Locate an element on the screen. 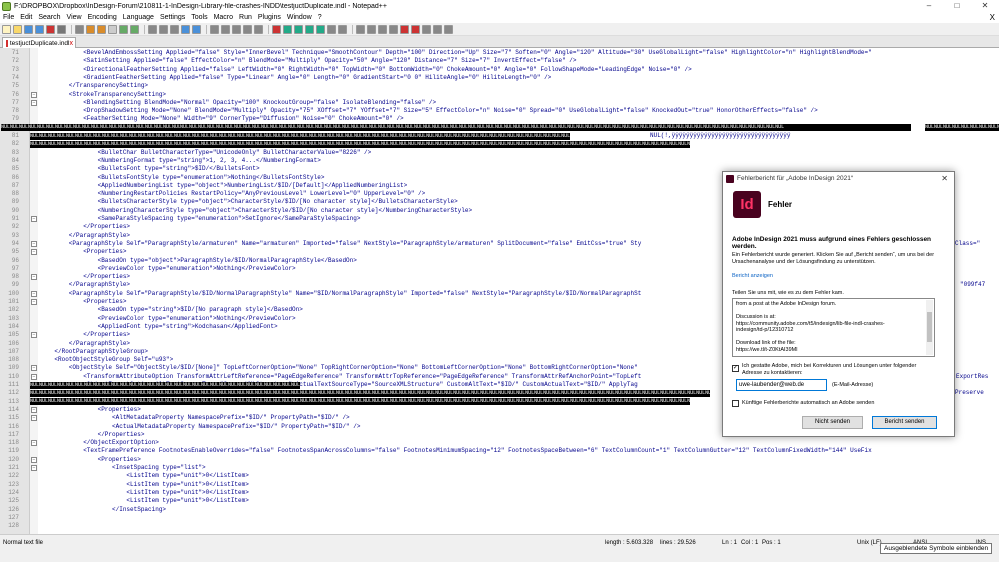 This screenshot has height=562, width=999. auto-send-checkbox is located at coordinates (735, 403).